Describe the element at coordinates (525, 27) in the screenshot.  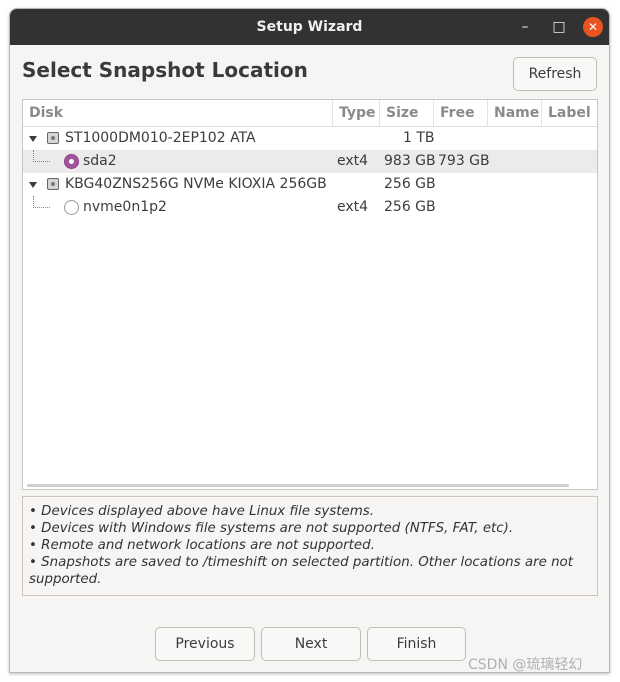
I see `minimize-button: –` at that location.